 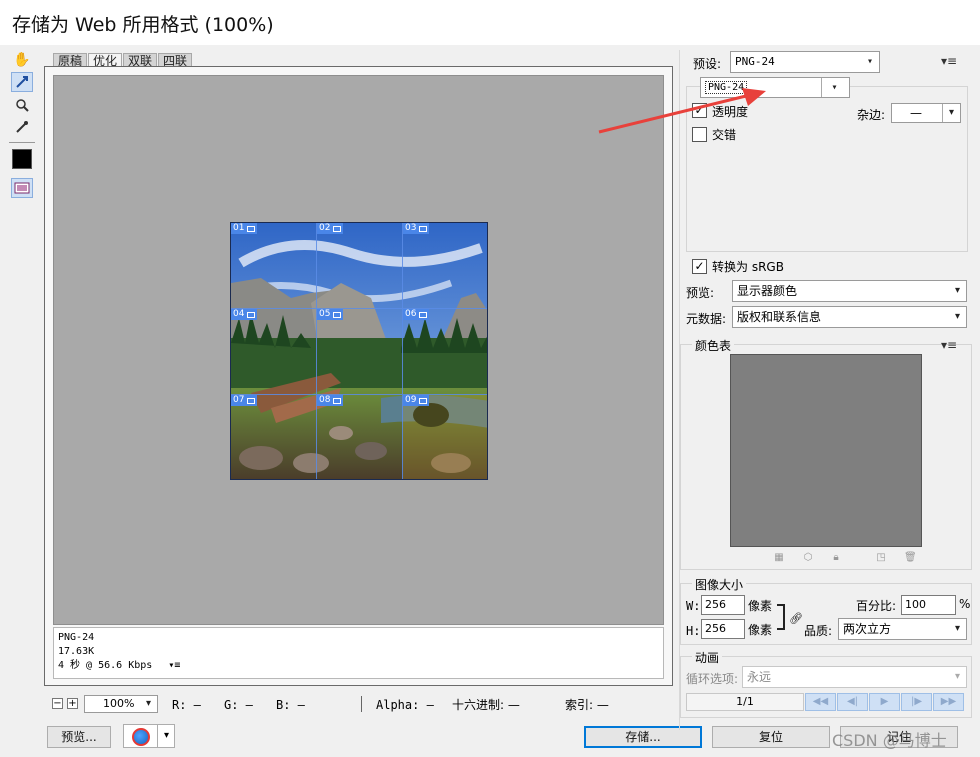 What do you see at coordinates (926, 113) in the screenshot?
I see `matte-select: — ▾` at bounding box center [926, 113].